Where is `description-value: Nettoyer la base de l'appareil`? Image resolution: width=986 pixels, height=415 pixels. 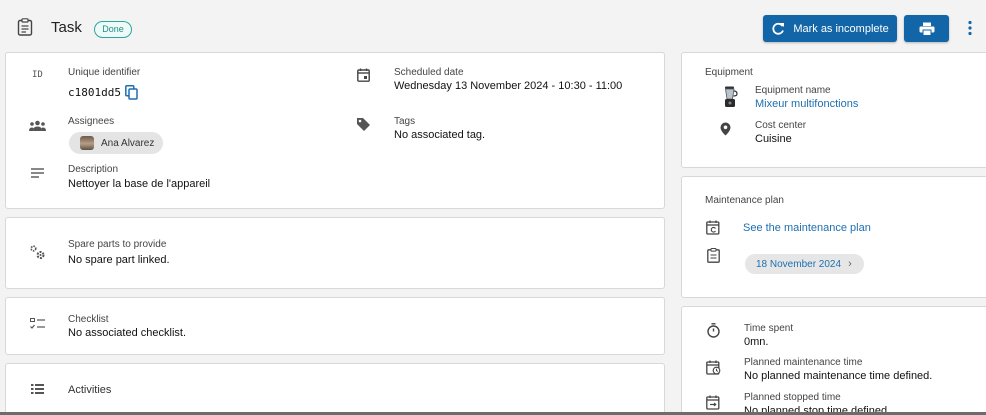 description-value: Nettoyer la base de l'appareil is located at coordinates (139, 184).